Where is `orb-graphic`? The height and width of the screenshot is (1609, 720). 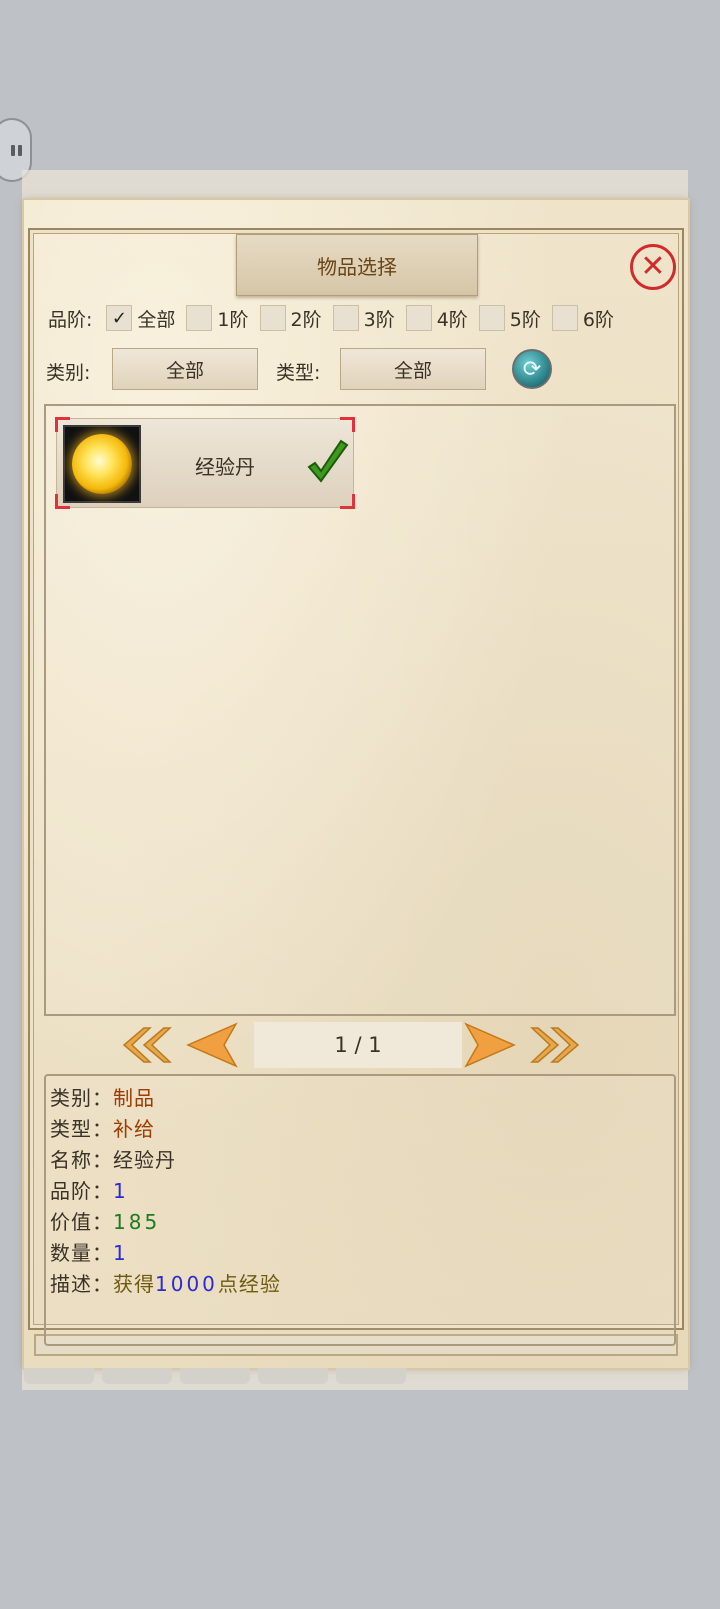 orb-graphic is located at coordinates (102, 464).